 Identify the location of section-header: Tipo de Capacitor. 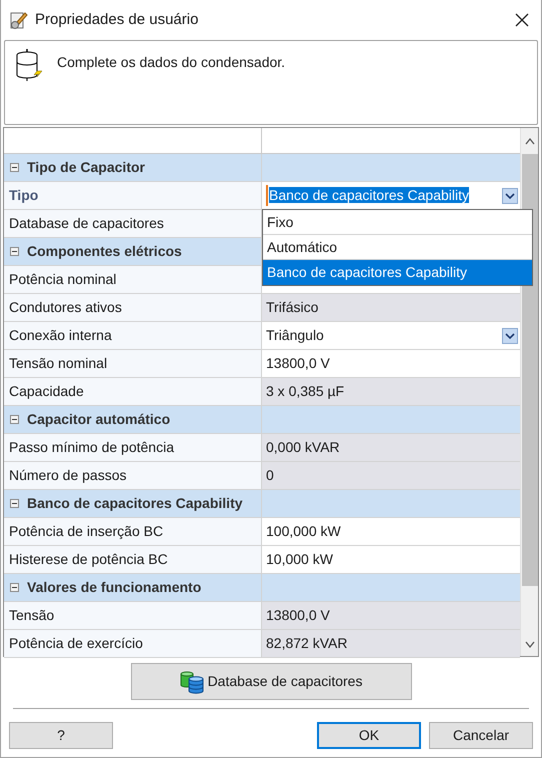
(86, 167).